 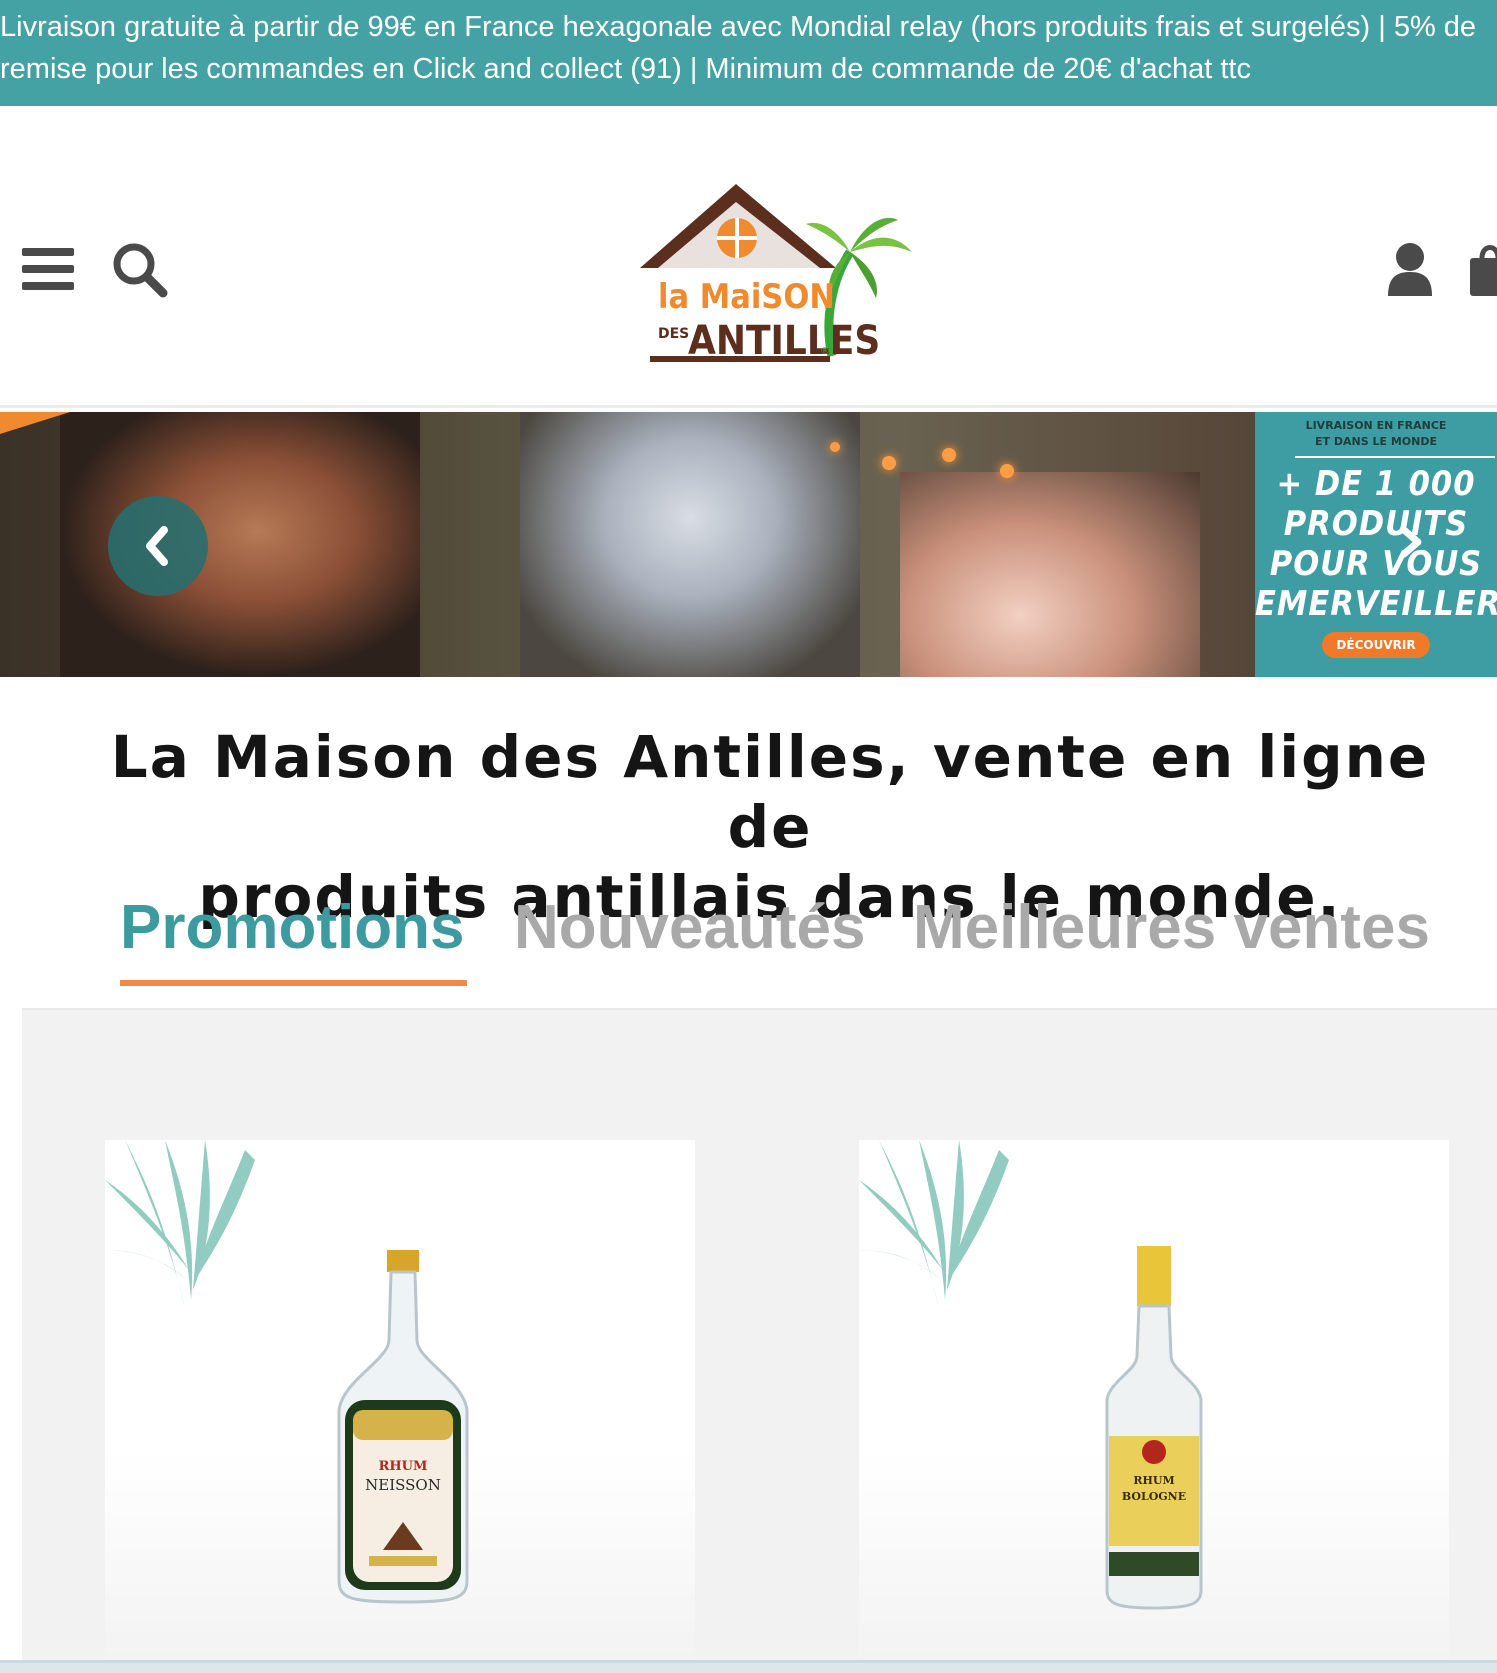 I want to click on promo-headline-line-1: + DE 1 000, so click(x=1376, y=484).